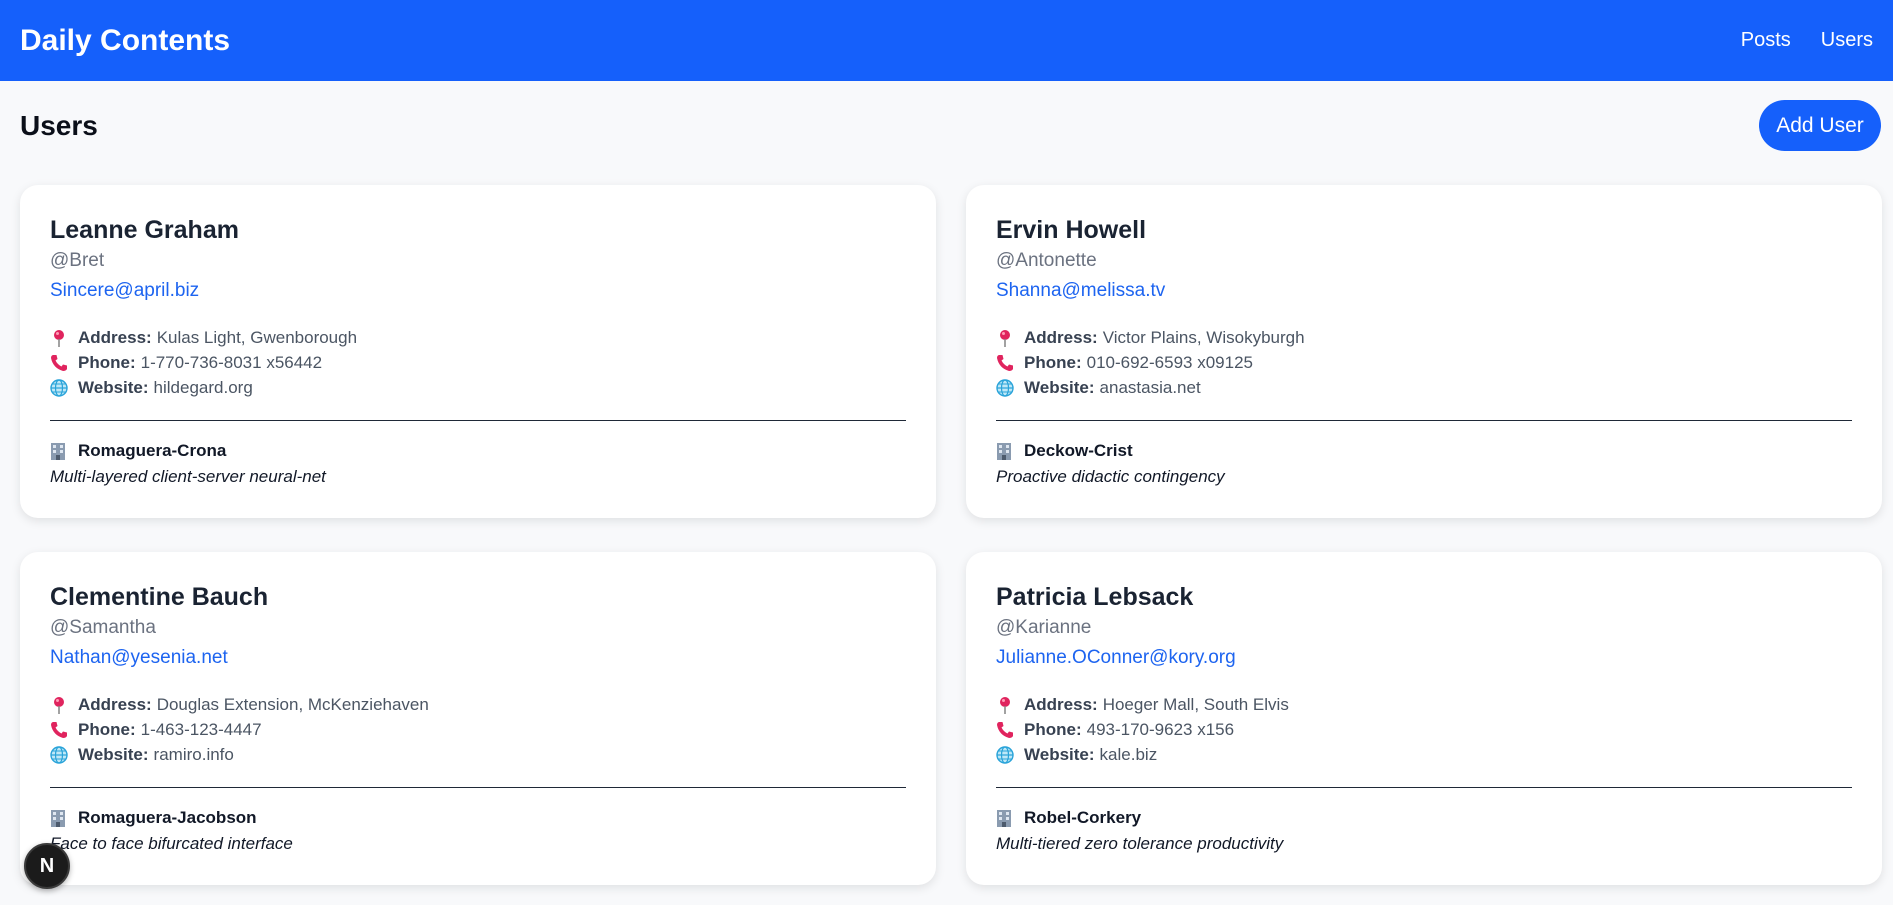  What do you see at coordinates (188, 476) in the screenshot?
I see `company-catchphrase: Multi-layered client-server neural-net` at bounding box center [188, 476].